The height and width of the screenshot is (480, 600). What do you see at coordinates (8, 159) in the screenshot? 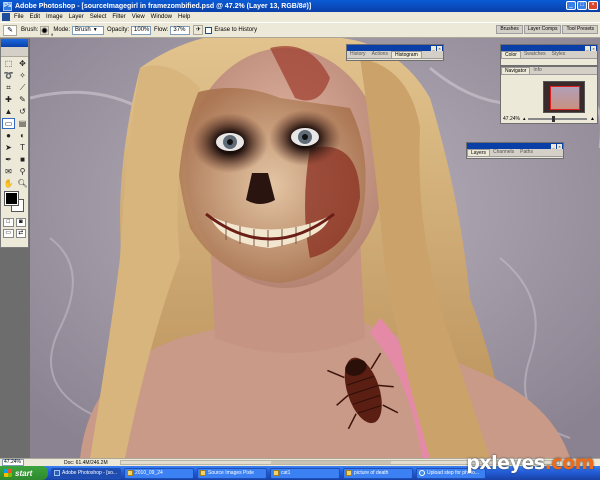
I see `pen-tool-icon: ✒` at bounding box center [8, 159].